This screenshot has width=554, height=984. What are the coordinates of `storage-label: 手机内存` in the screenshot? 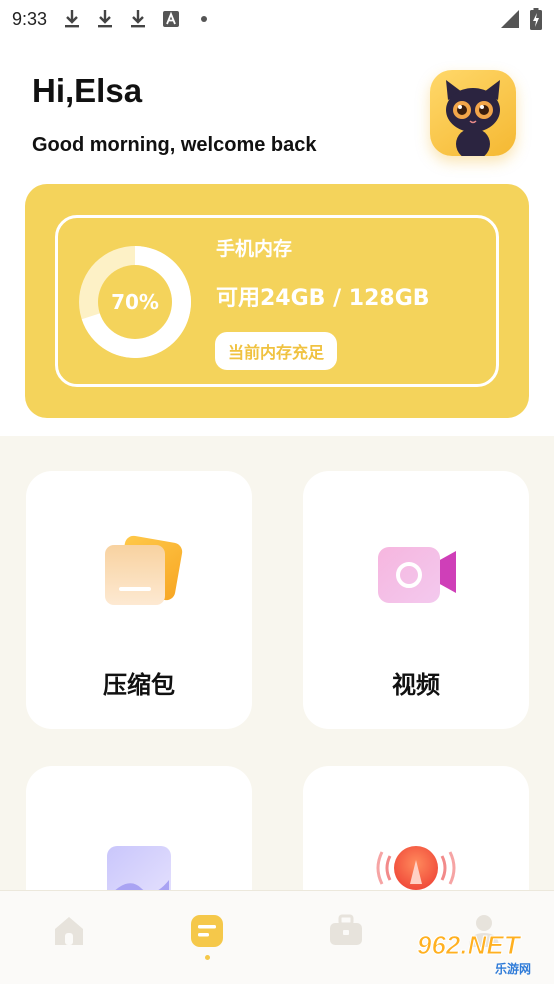 It's located at (254, 249).